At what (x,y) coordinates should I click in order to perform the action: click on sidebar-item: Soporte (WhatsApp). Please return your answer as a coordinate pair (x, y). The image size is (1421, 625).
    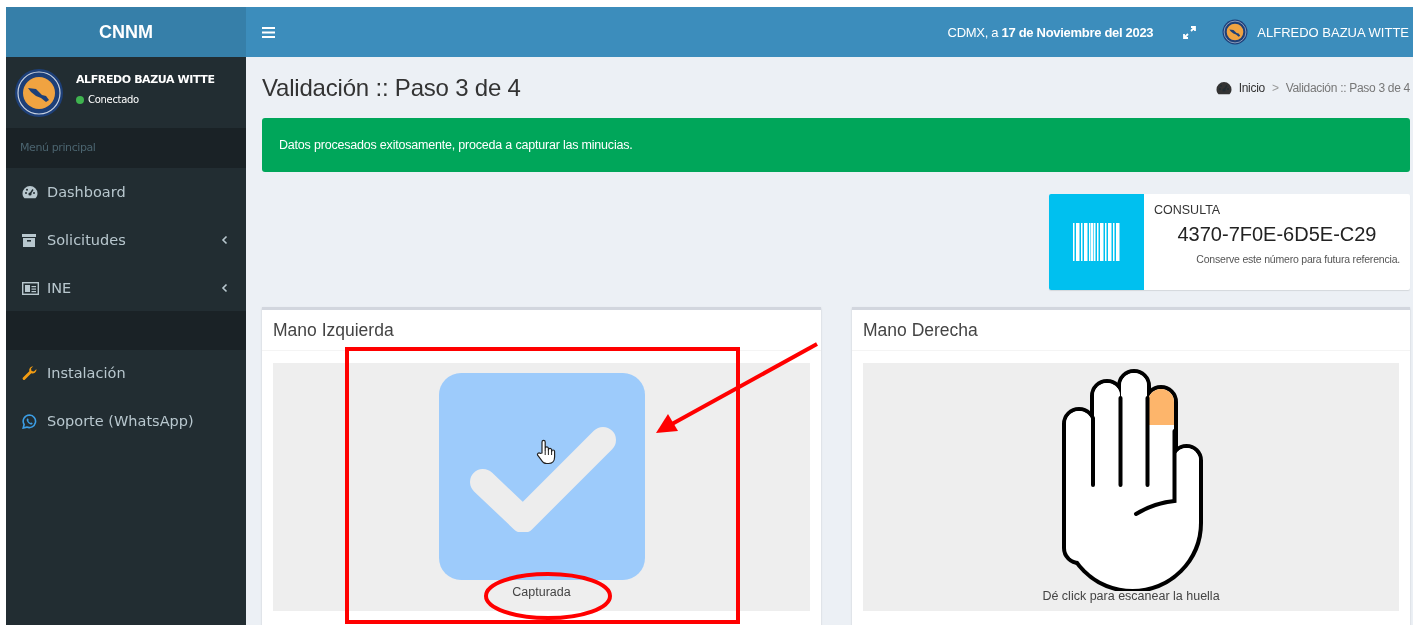
    Looking at the image, I should click on (126, 421).